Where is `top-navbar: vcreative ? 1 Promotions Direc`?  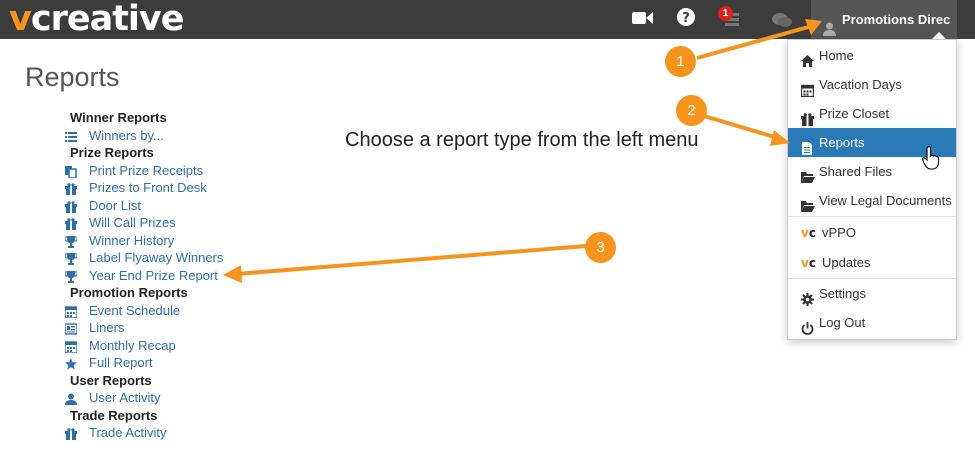
top-navbar: vcreative ? 1 Promotions Direc is located at coordinates (487, 19).